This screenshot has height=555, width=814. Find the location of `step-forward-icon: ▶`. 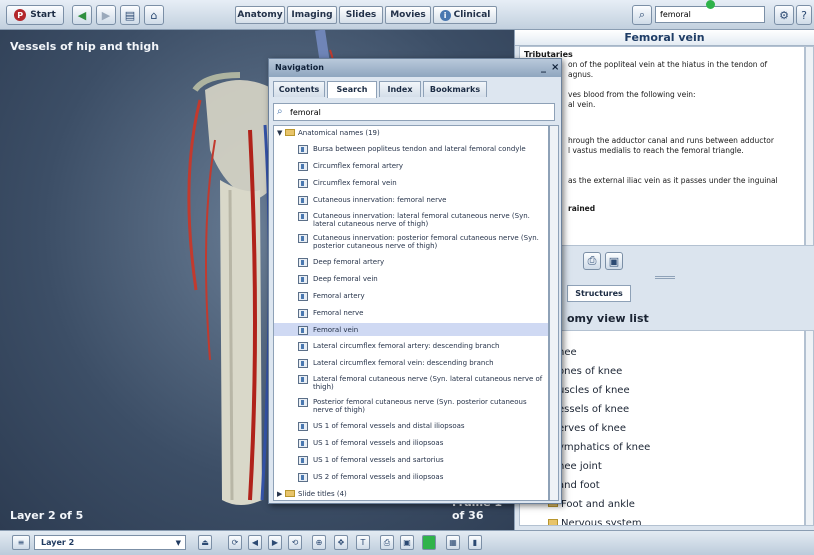

step-forward-icon: ▶ is located at coordinates (275, 542).